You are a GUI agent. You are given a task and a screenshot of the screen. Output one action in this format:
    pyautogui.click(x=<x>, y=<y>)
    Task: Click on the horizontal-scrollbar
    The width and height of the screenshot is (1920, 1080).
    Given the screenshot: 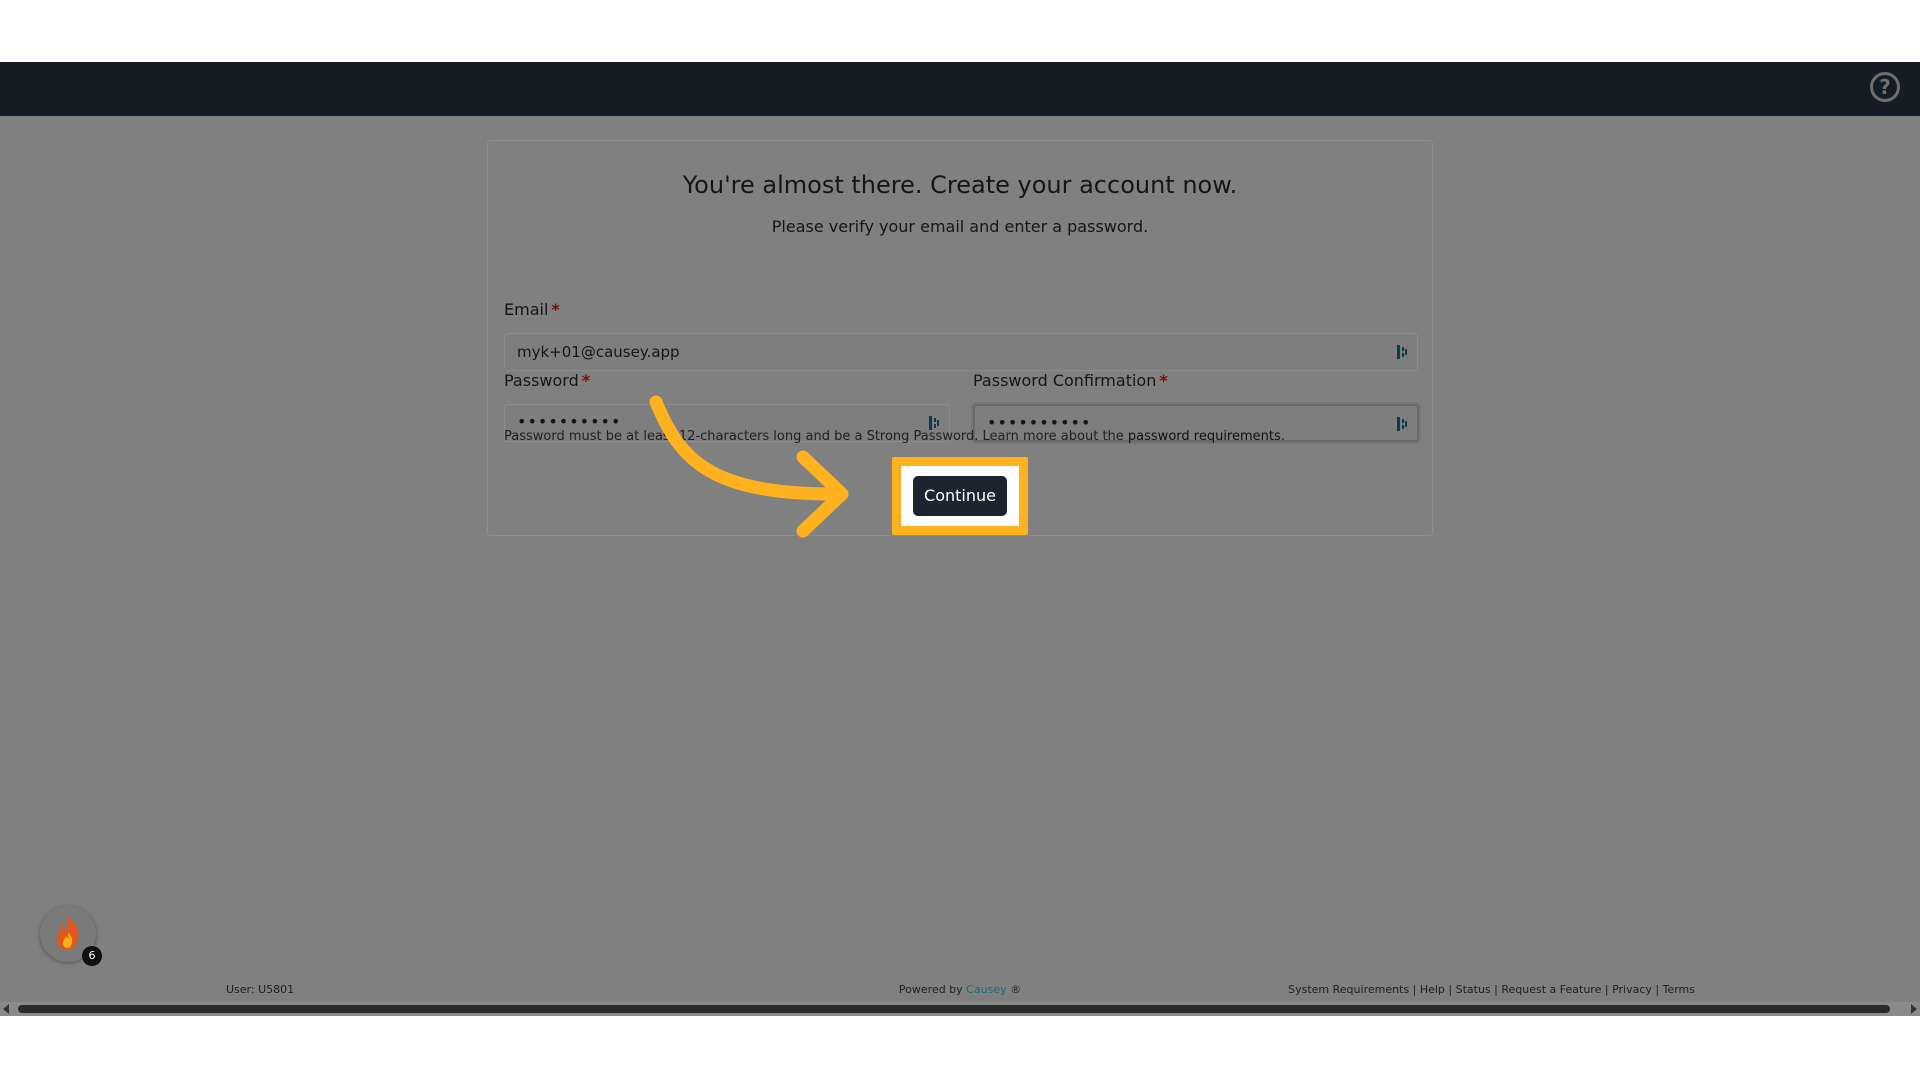 What is the action you would take?
    pyautogui.click(x=960, y=1009)
    